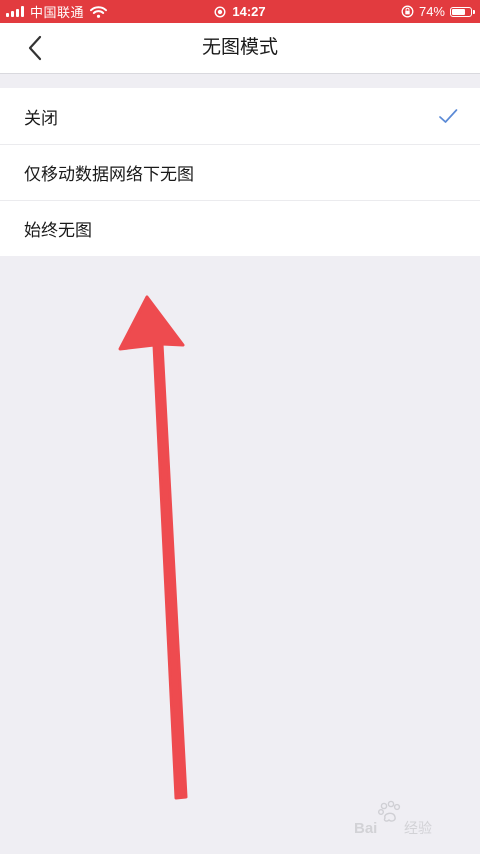 The width and height of the screenshot is (480, 854). I want to click on battery-icon, so click(462, 11).